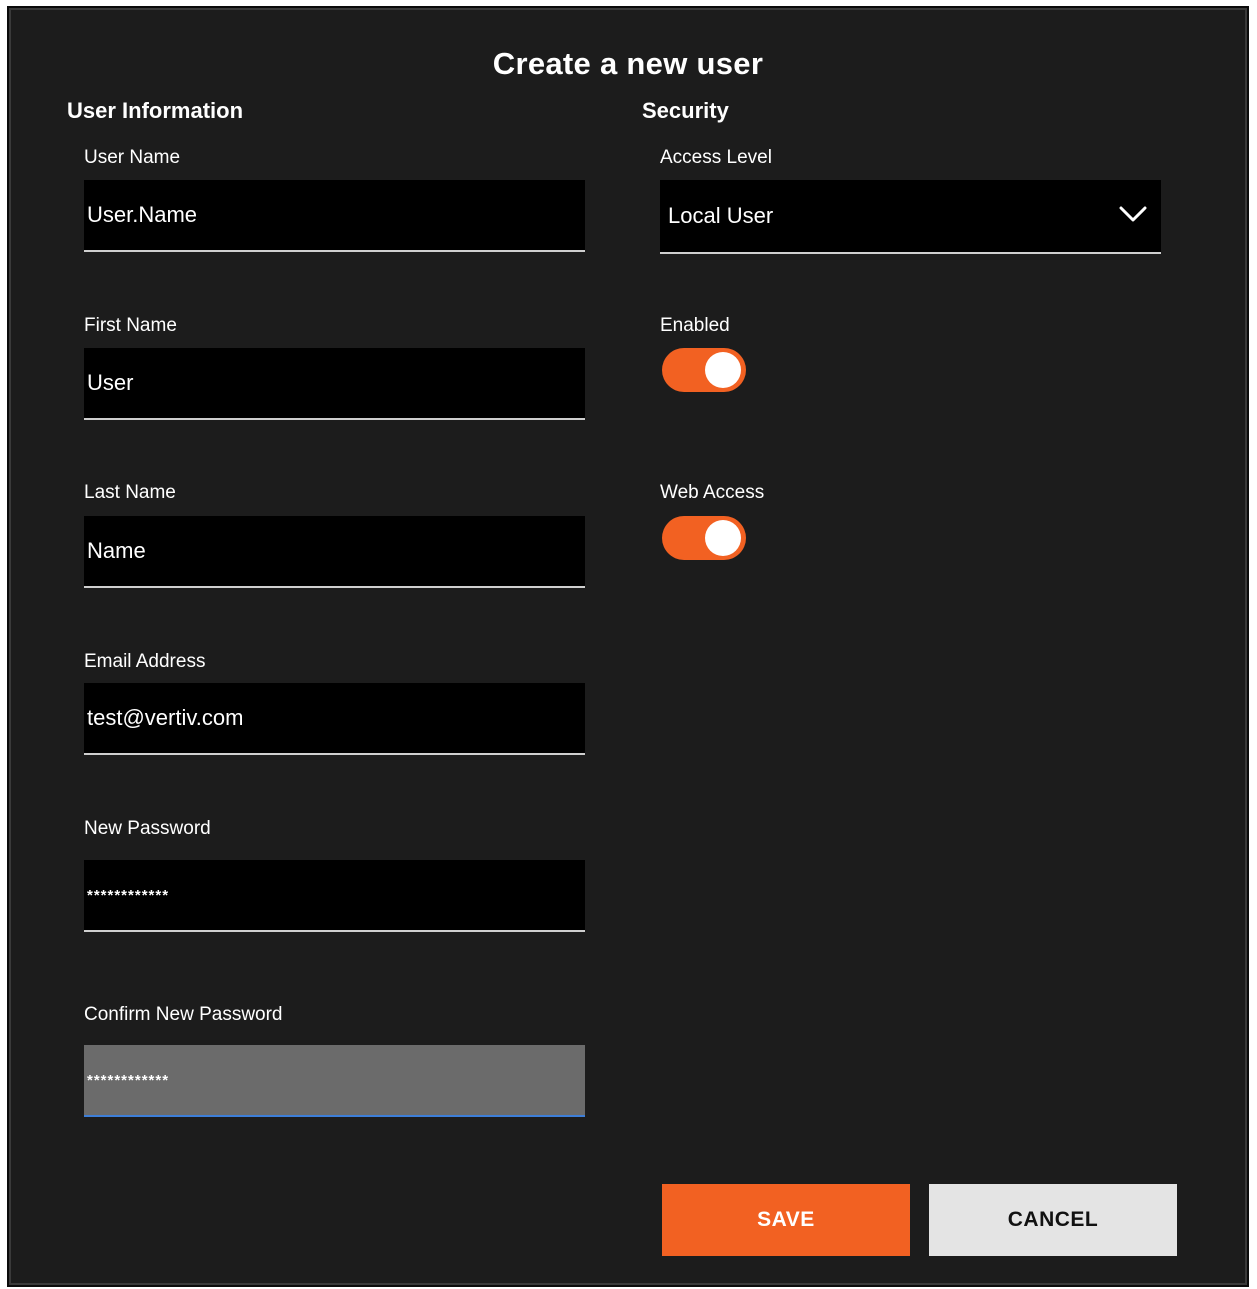 The height and width of the screenshot is (1289, 1257). I want to click on enabled-toggle, so click(704, 370).